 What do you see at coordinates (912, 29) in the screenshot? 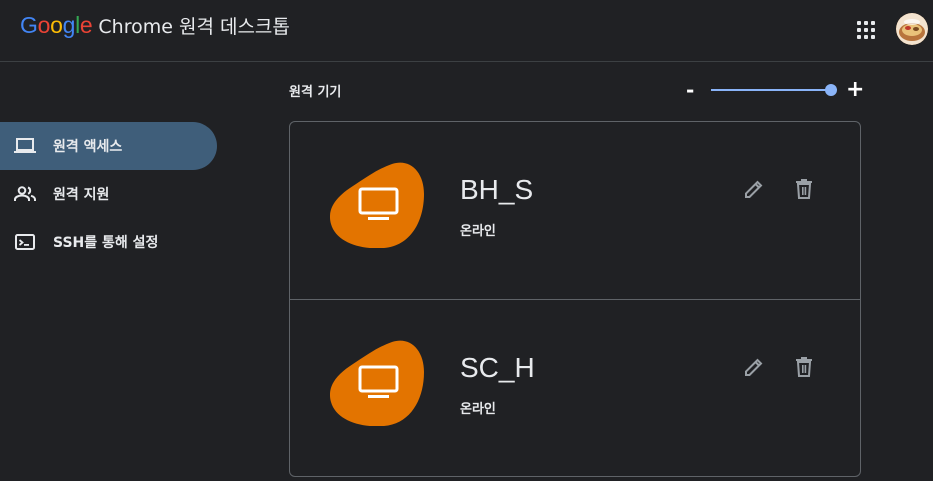
I see `account-avatar` at bounding box center [912, 29].